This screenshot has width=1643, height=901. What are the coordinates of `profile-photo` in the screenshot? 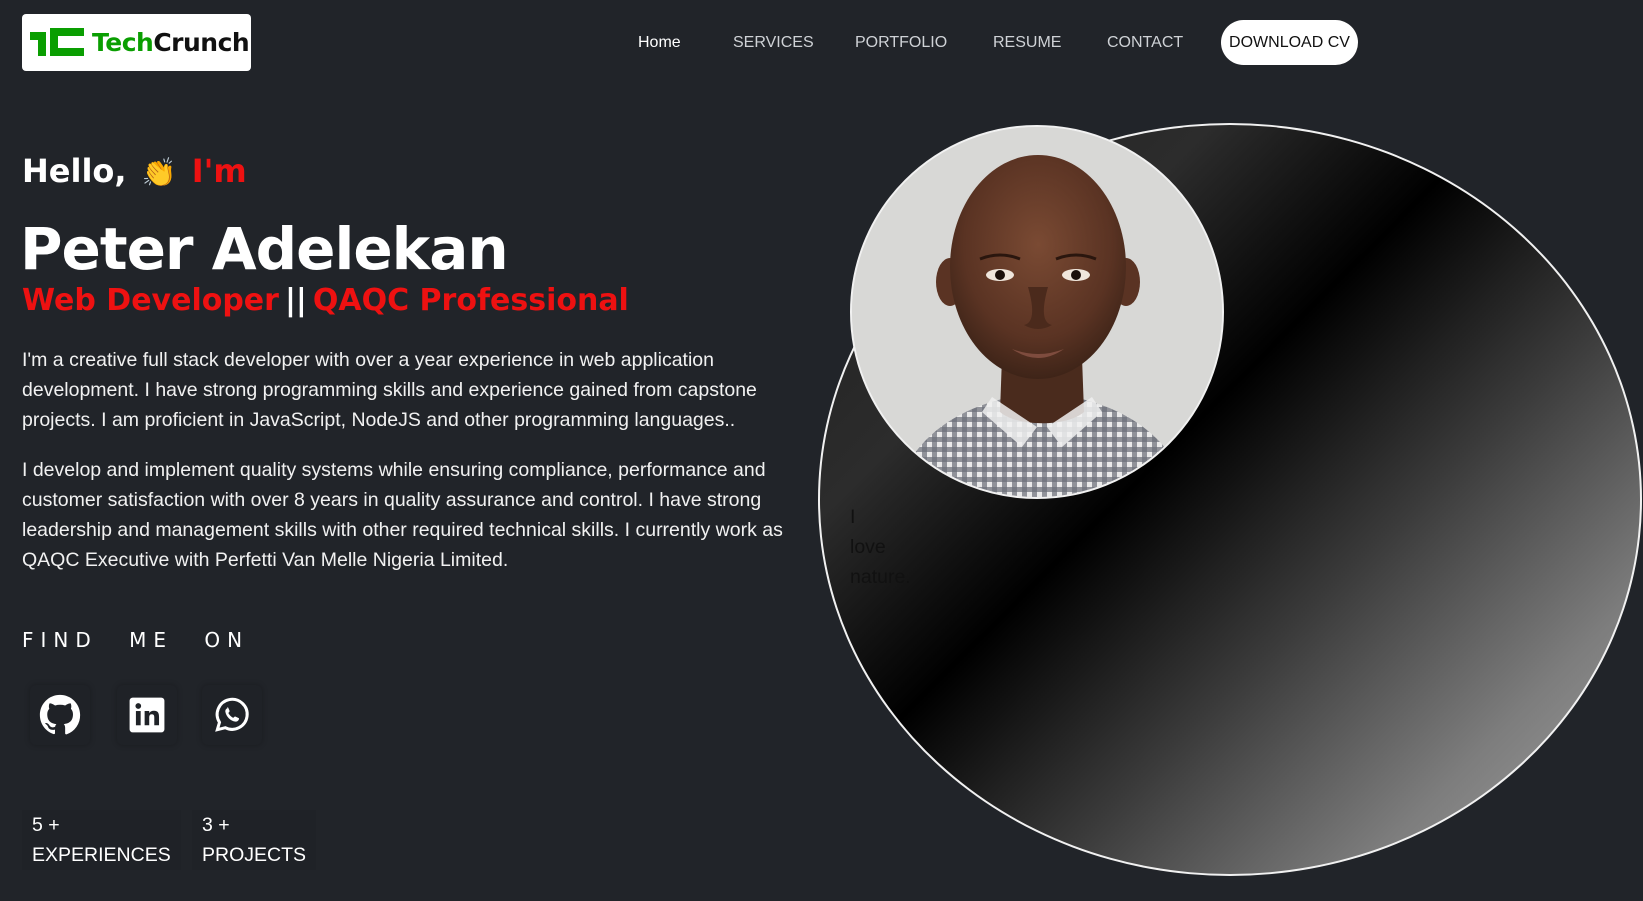 It's located at (1037, 312).